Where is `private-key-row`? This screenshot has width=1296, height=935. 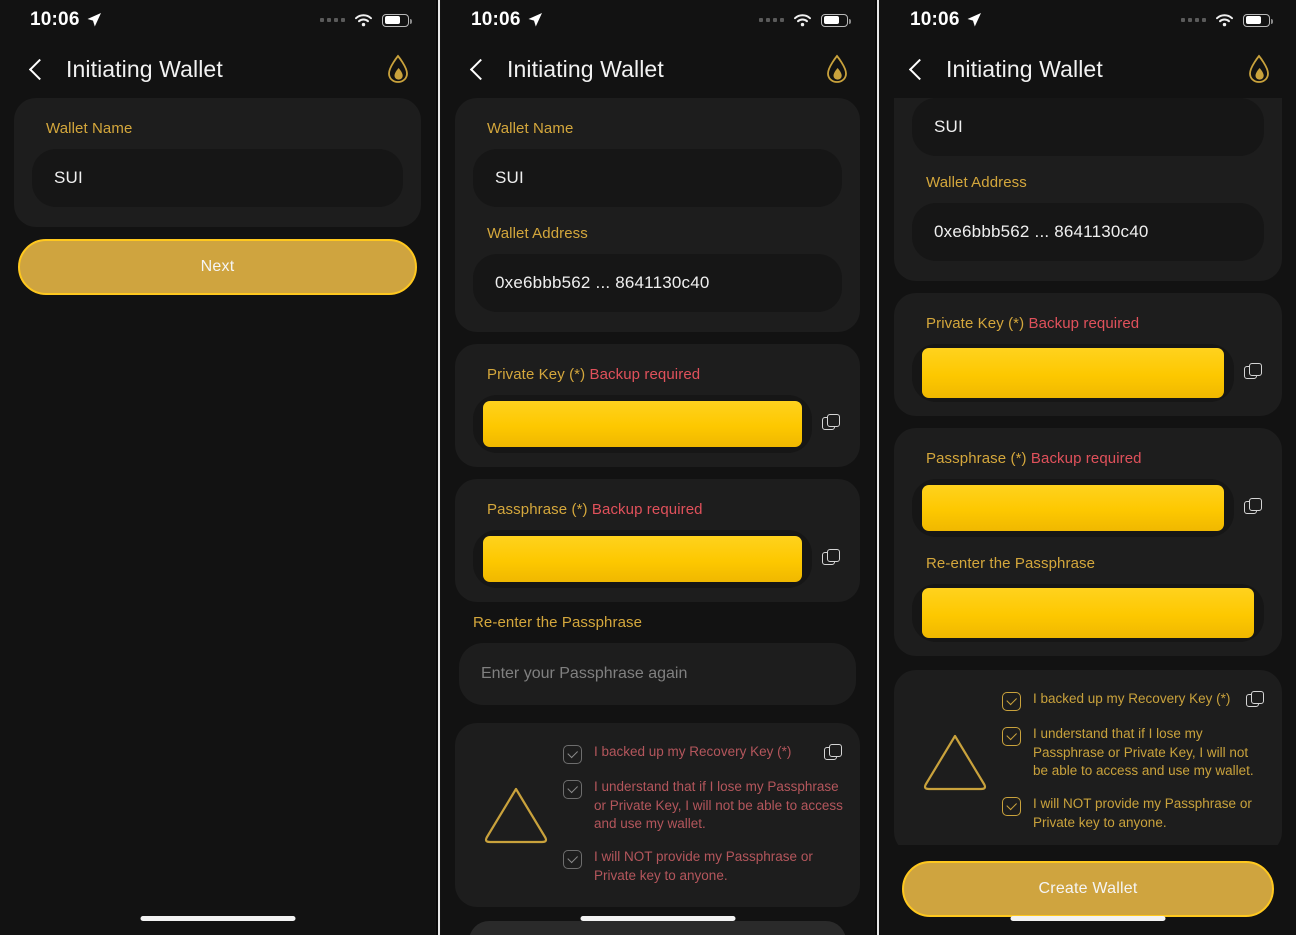
private-key-row is located at coordinates (1088, 373).